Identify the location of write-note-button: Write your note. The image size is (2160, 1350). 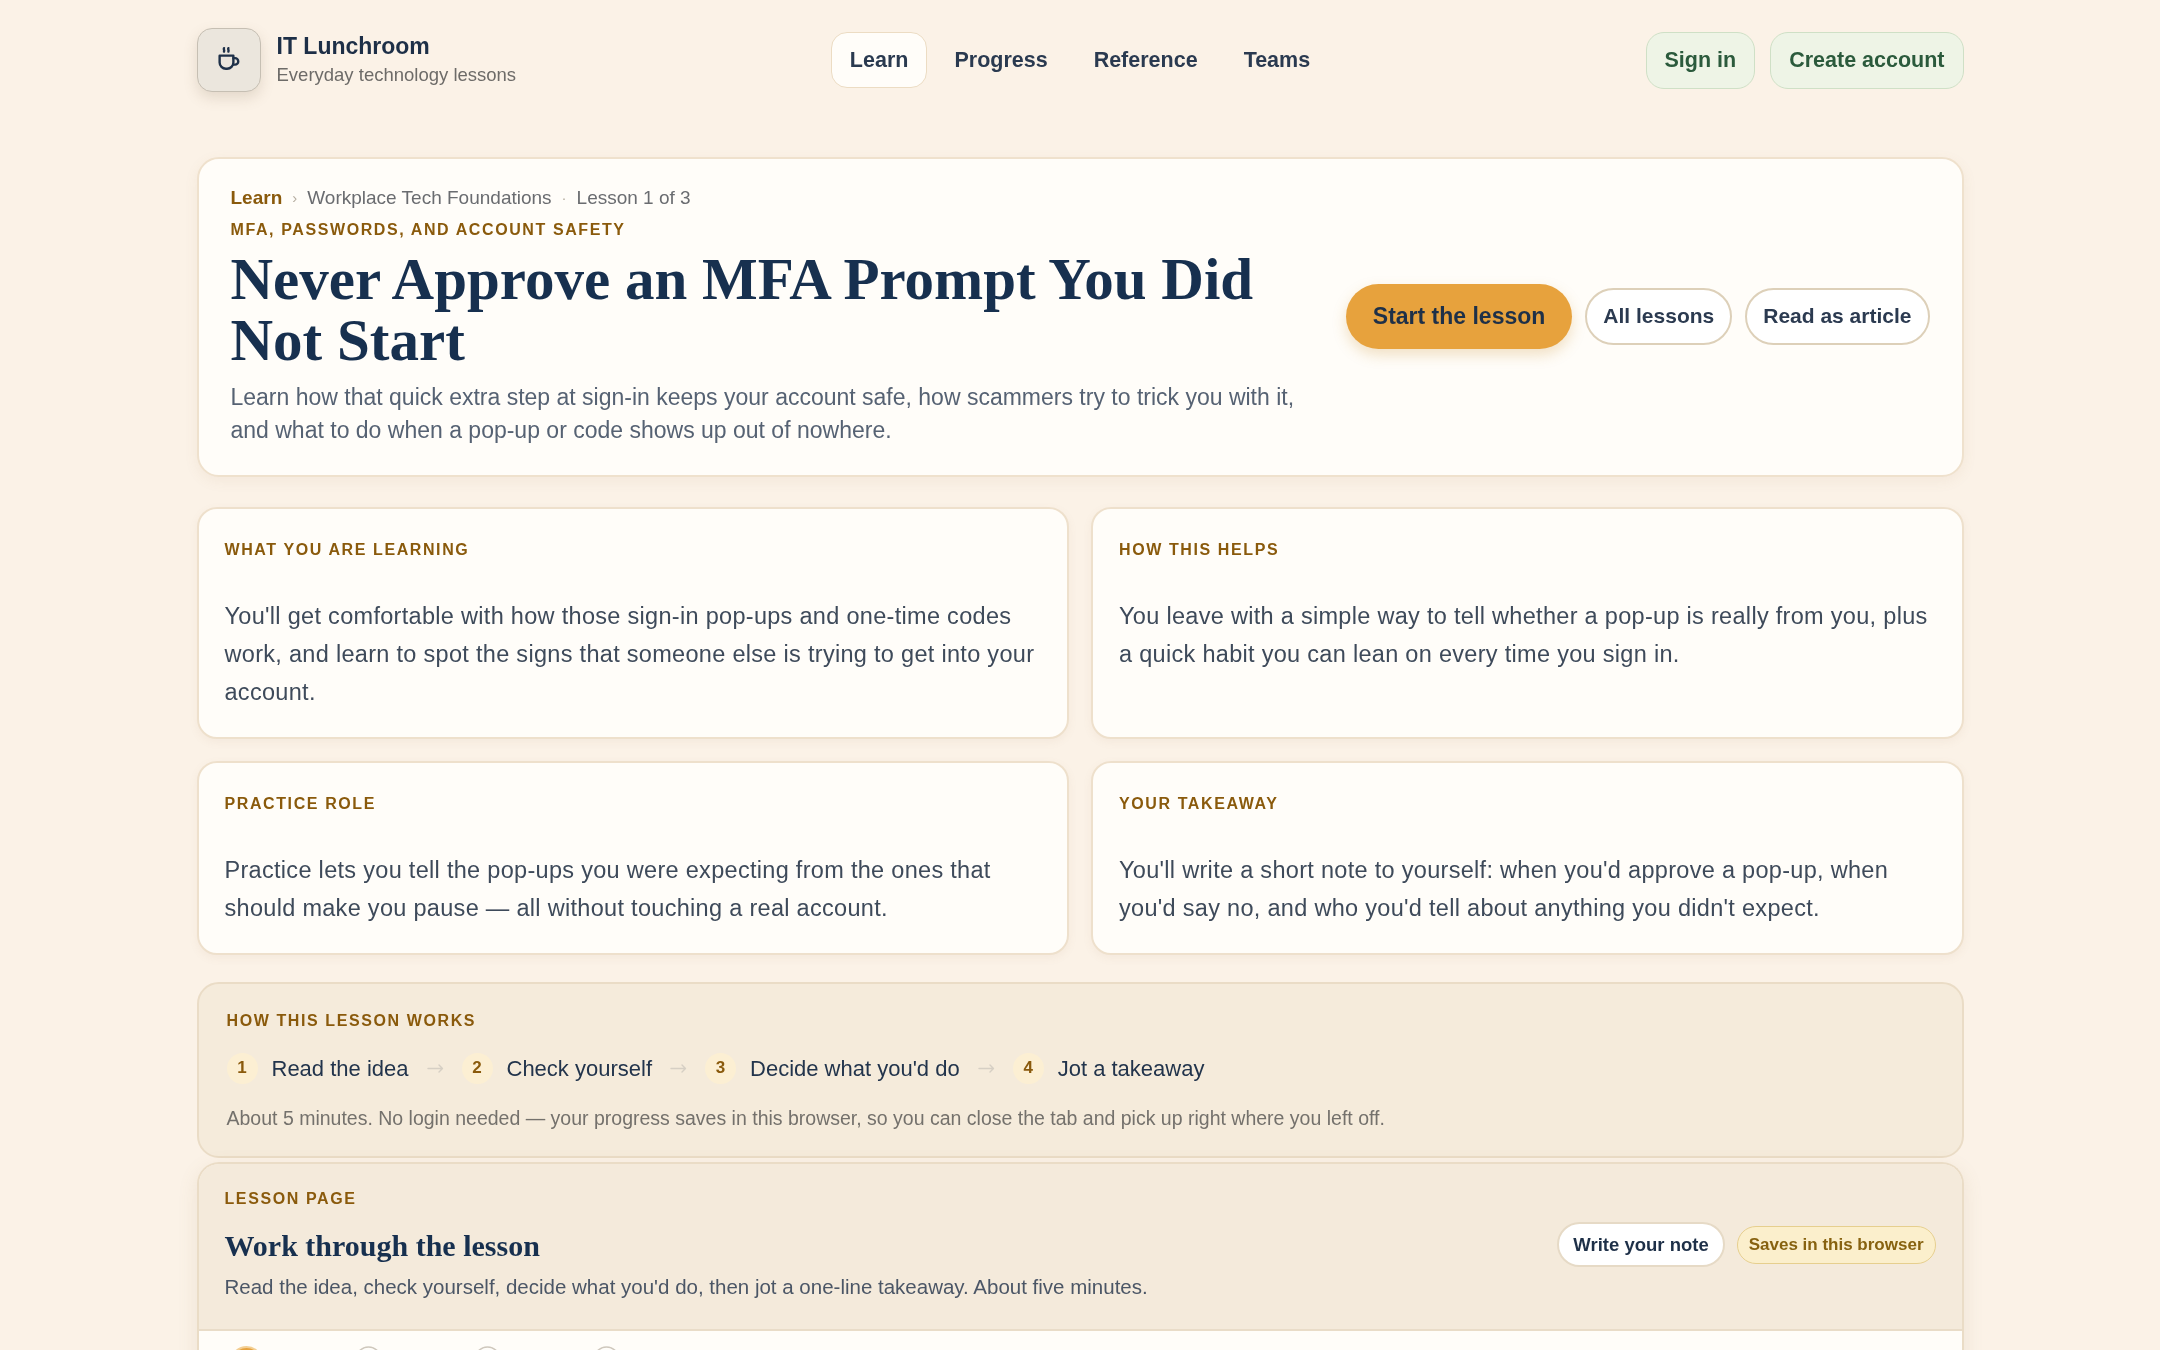
(1641, 1244).